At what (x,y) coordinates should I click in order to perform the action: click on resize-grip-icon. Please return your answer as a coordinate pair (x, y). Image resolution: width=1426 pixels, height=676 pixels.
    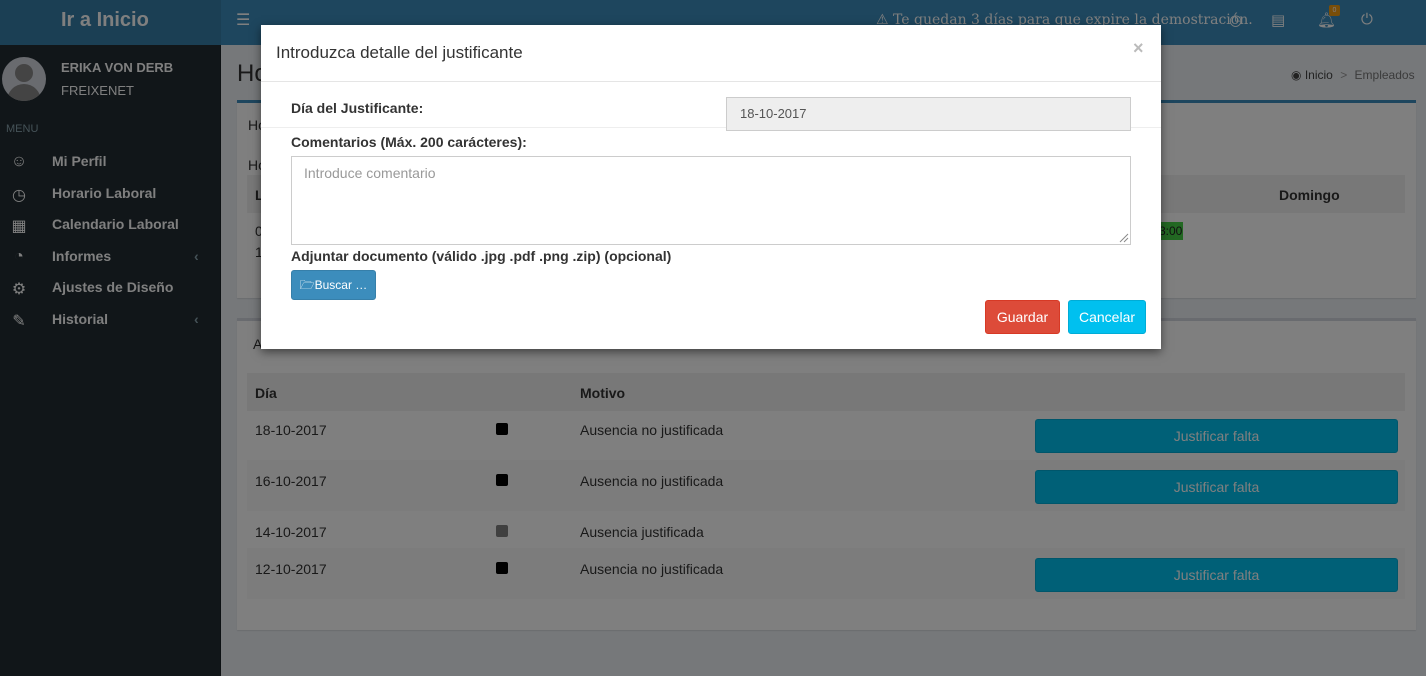
    Looking at the image, I should click on (1123, 237).